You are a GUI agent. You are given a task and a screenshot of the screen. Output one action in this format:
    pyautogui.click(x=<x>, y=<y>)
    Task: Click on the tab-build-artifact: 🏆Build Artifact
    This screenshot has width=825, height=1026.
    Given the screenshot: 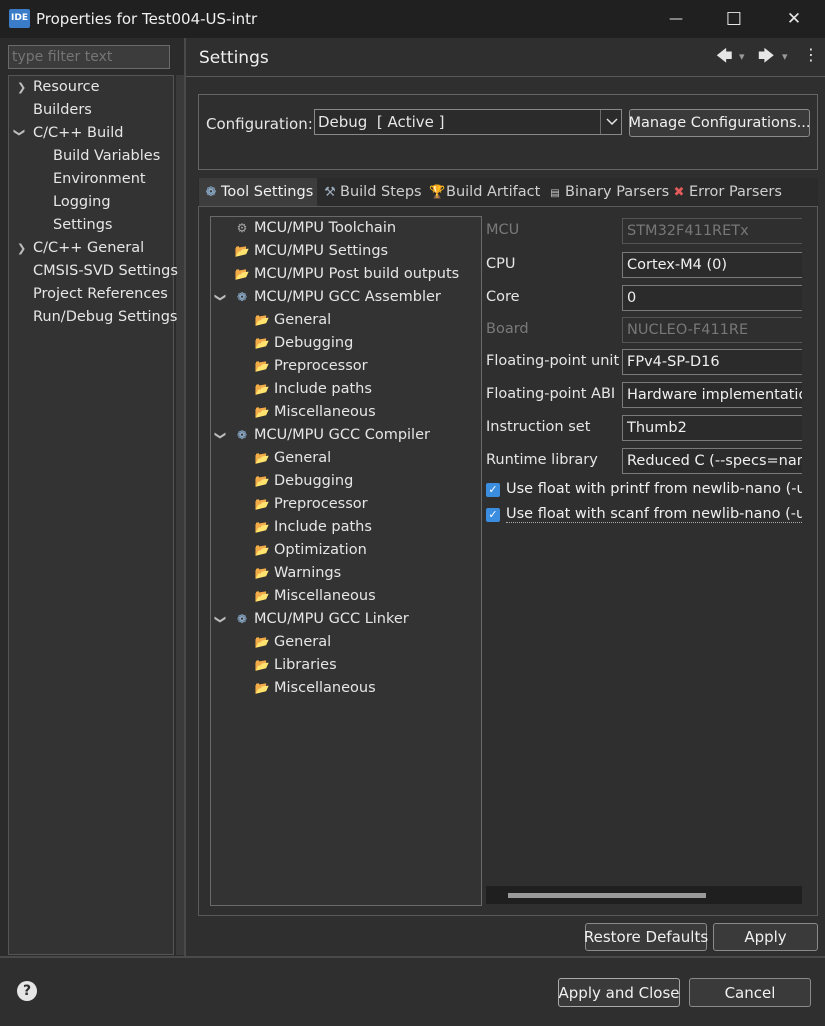 What is the action you would take?
    pyautogui.click(x=484, y=192)
    